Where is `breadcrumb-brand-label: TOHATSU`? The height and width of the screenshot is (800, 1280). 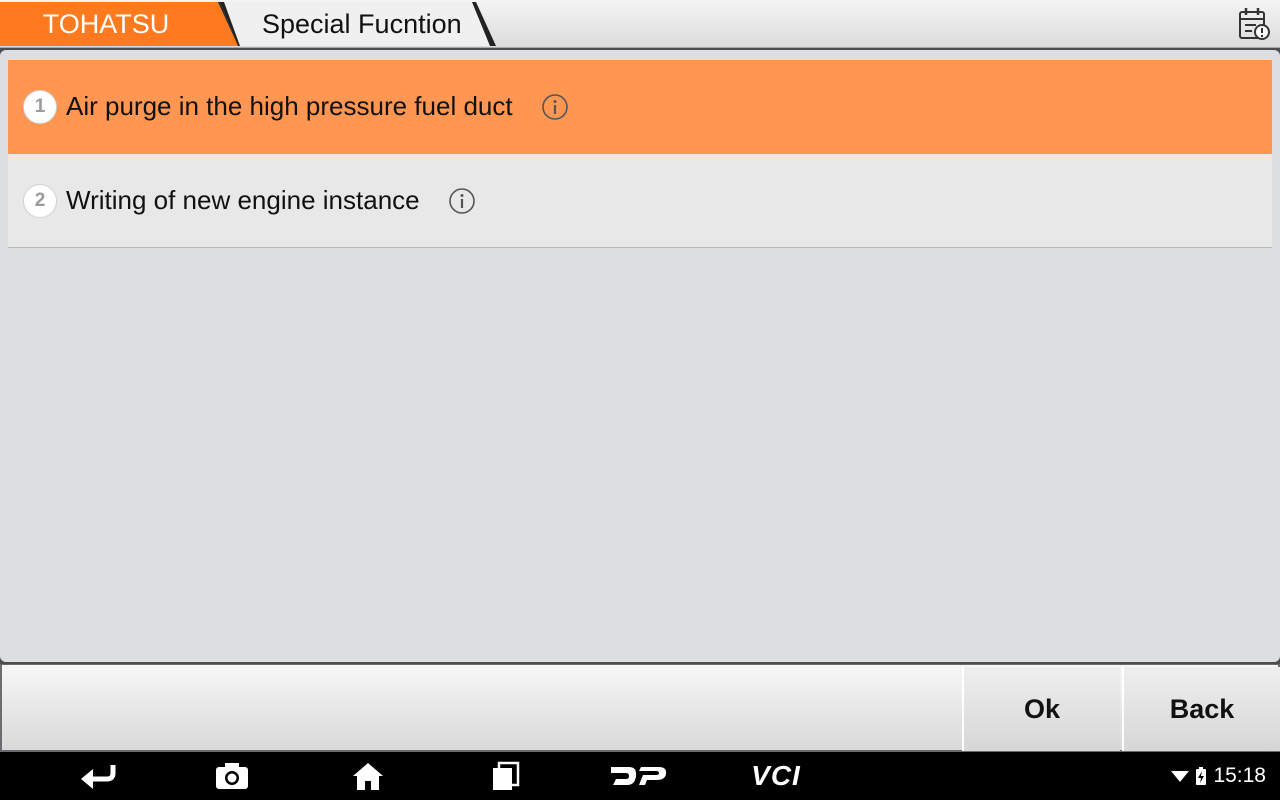 breadcrumb-brand-label: TOHATSU is located at coordinates (106, 24).